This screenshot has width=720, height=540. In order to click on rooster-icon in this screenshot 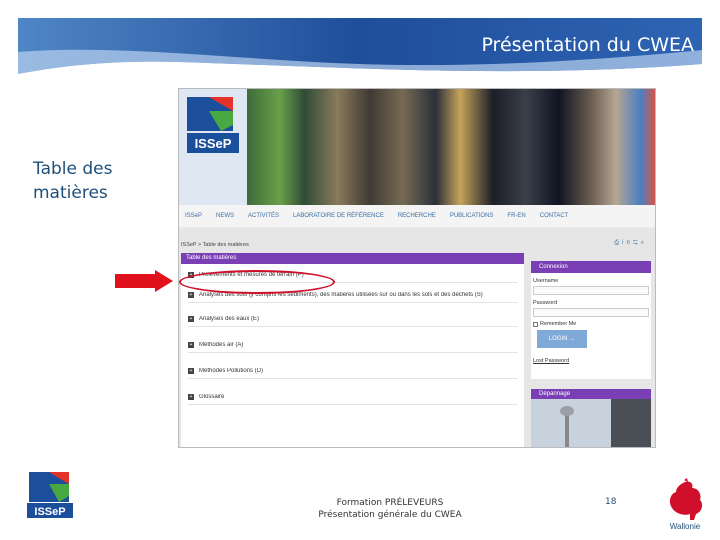, I will do `click(686, 499)`.